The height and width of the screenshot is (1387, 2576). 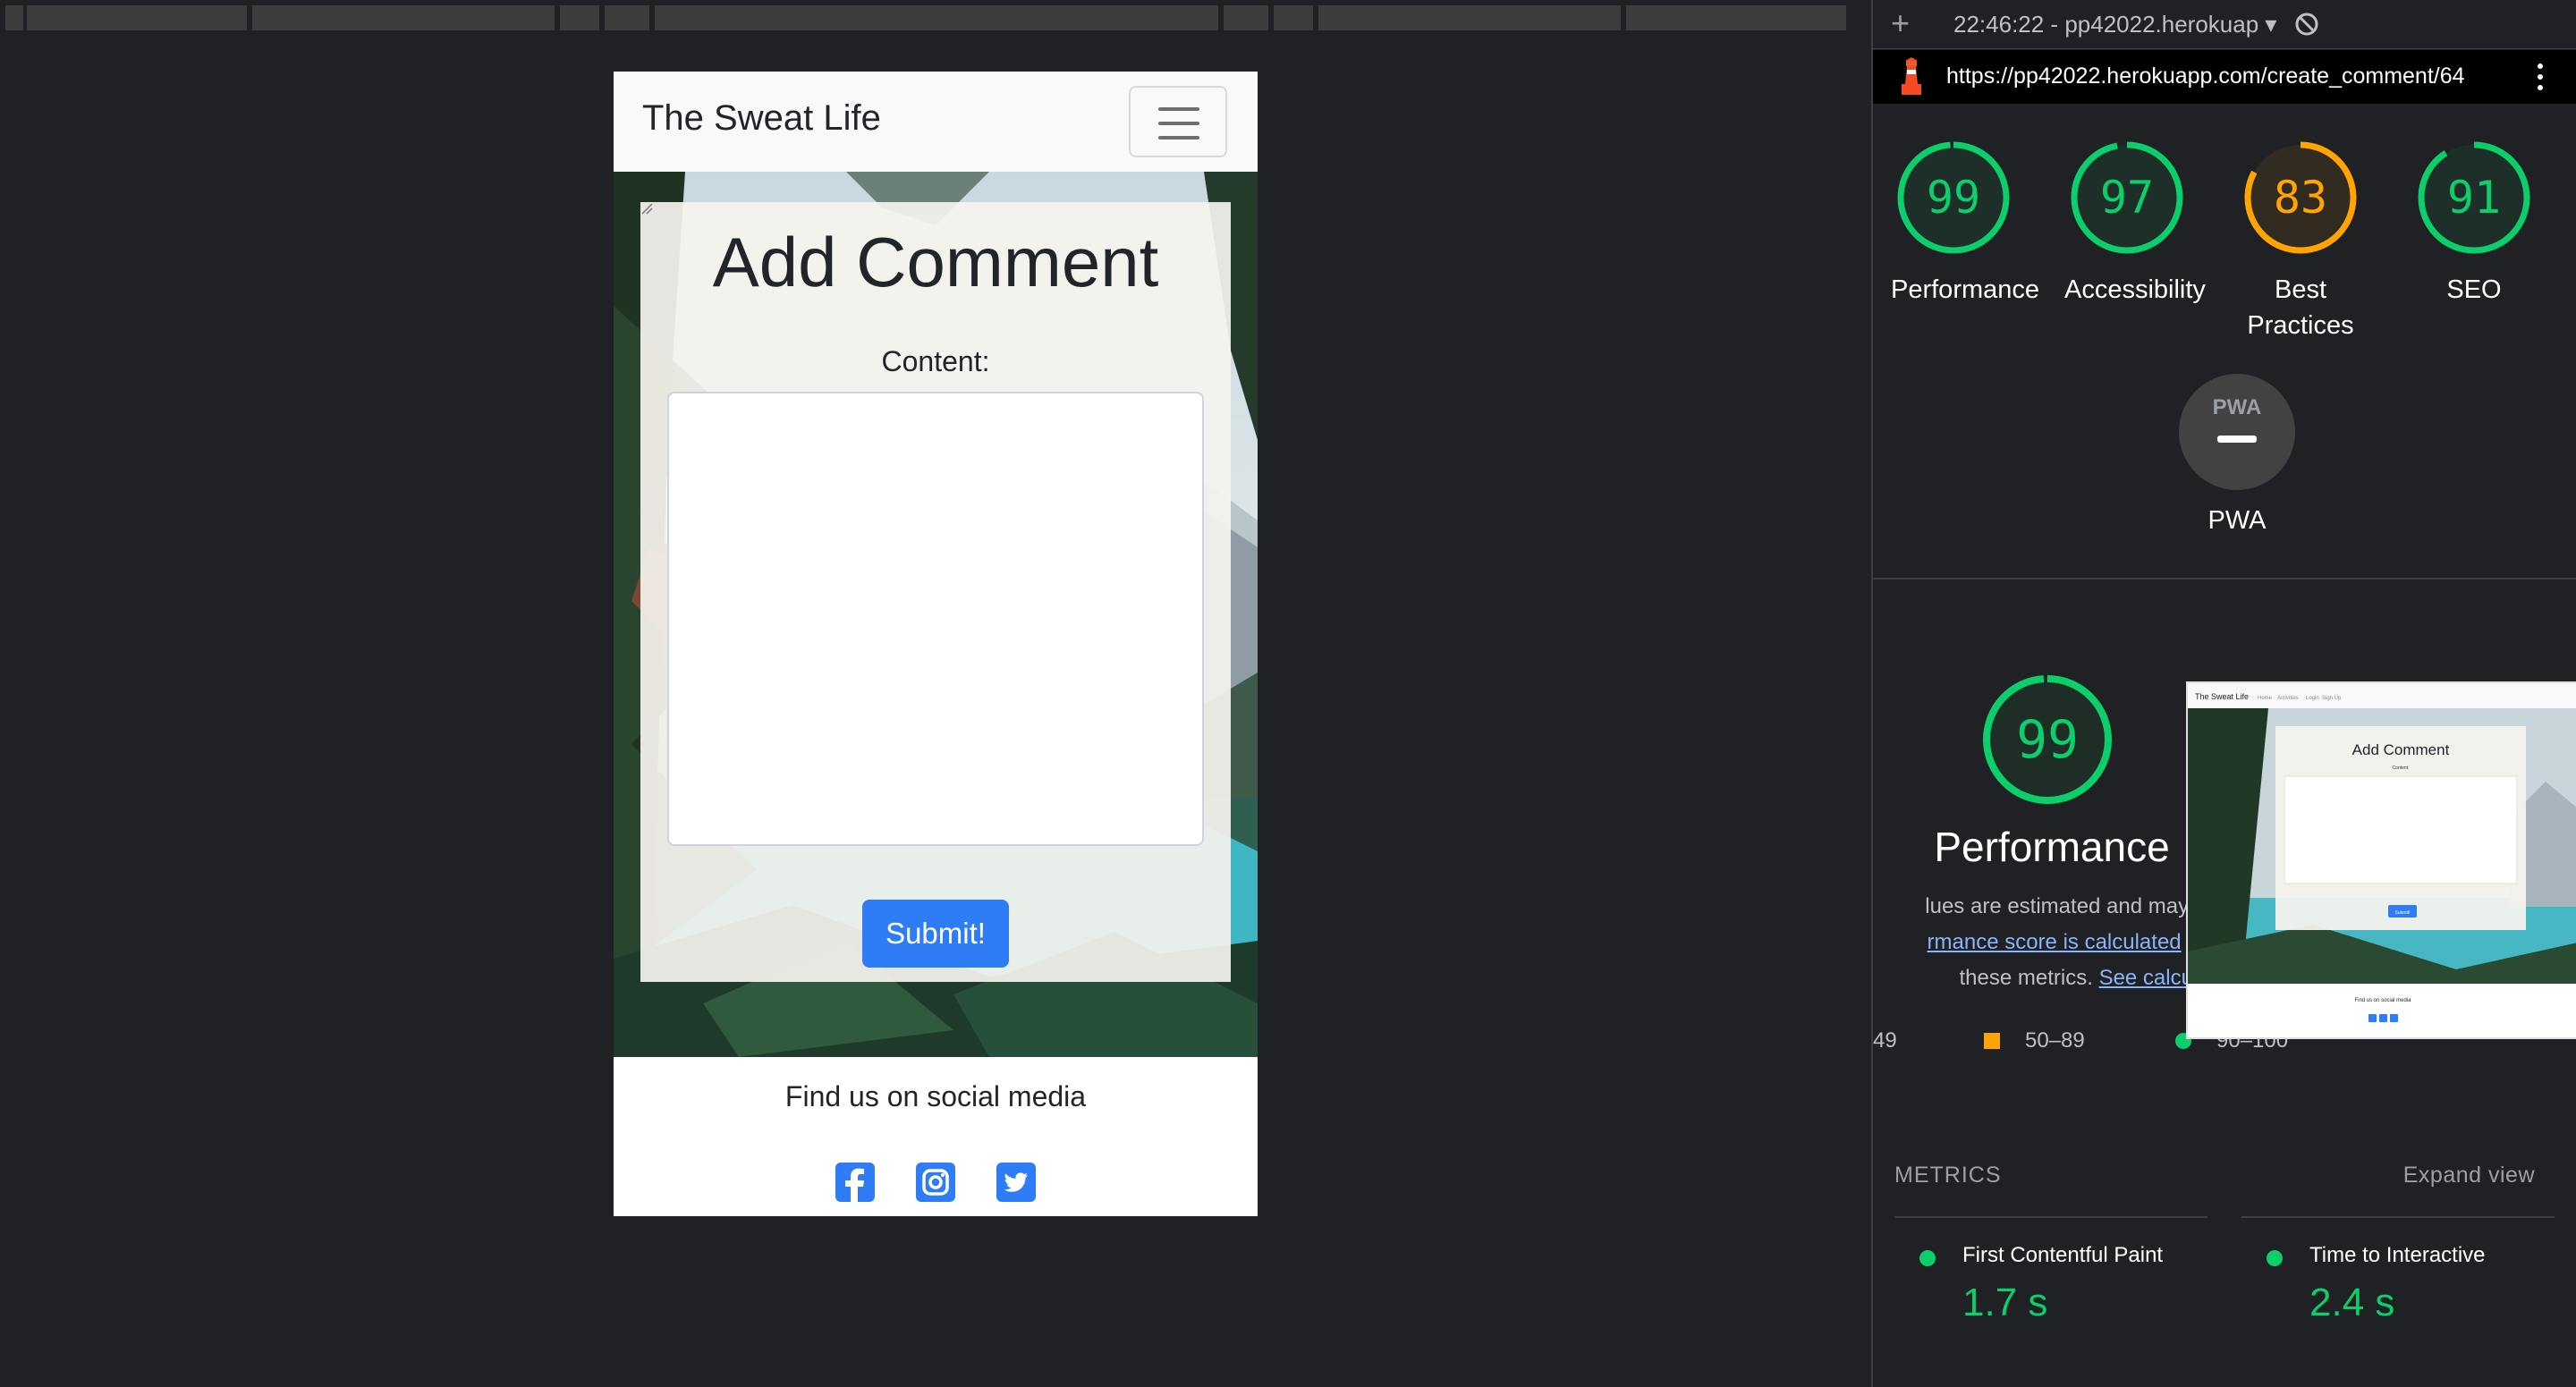 What do you see at coordinates (2397, 1255) in the screenshot?
I see `metric-title: Time to Interactive` at bounding box center [2397, 1255].